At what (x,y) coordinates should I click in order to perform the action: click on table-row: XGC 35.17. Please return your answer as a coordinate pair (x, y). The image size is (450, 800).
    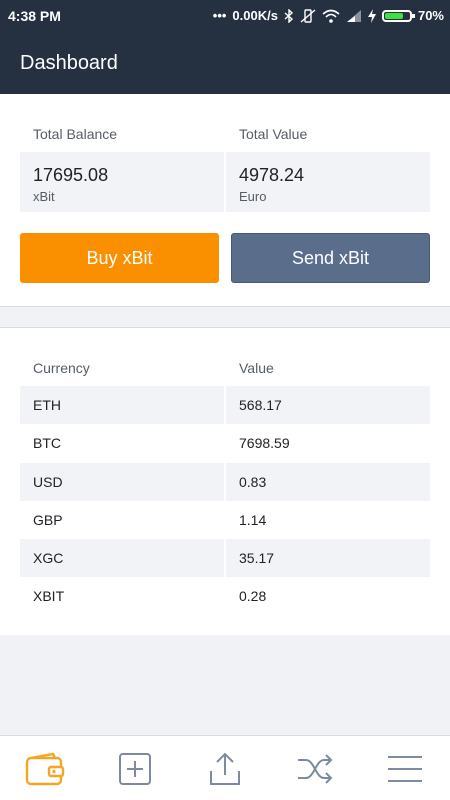
    Looking at the image, I should click on (225, 558).